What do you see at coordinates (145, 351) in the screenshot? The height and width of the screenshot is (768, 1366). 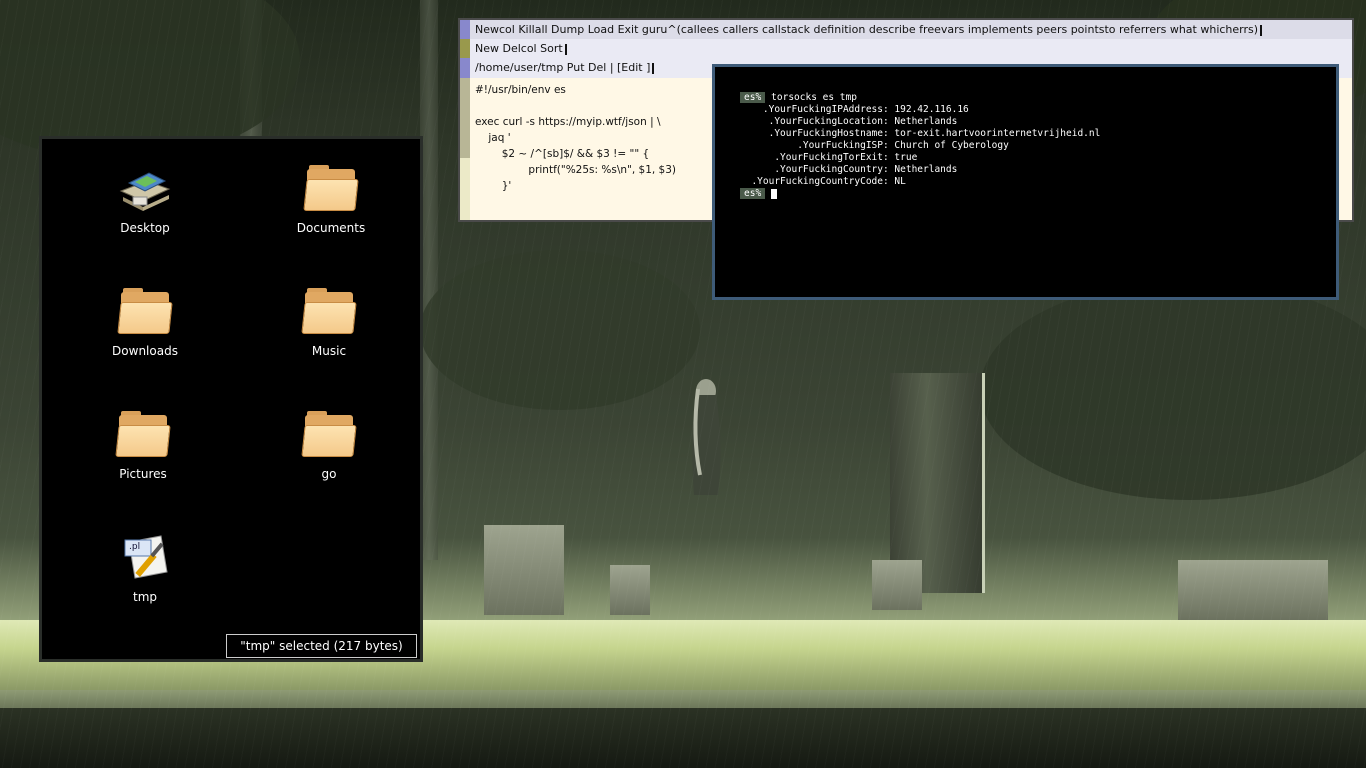 I see `file-item-label: Downloads` at bounding box center [145, 351].